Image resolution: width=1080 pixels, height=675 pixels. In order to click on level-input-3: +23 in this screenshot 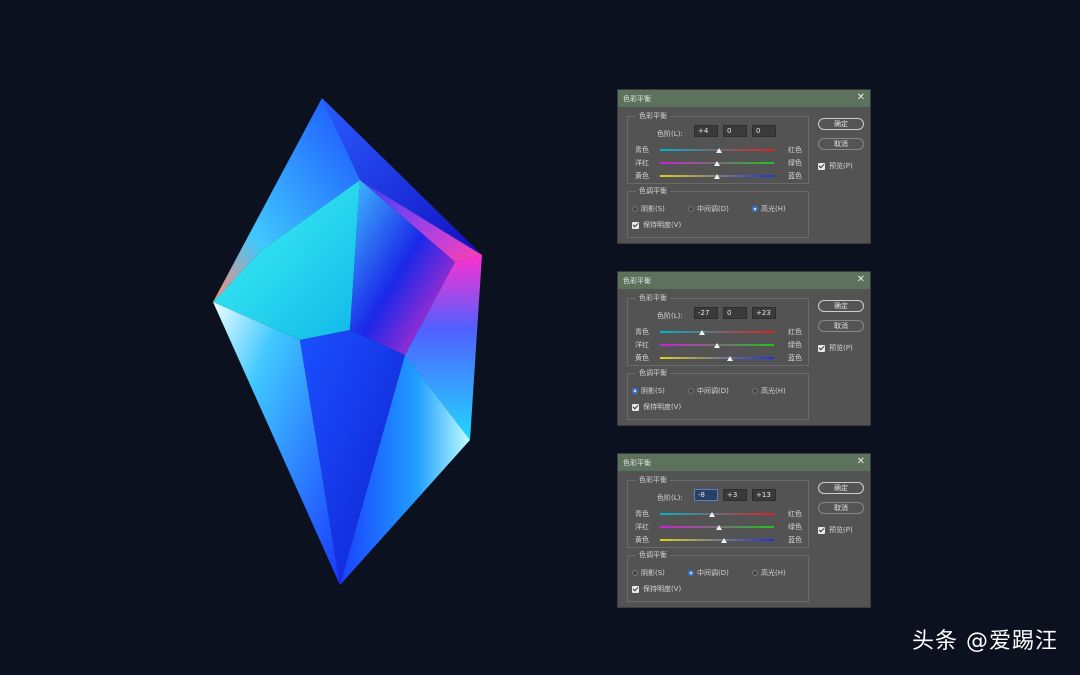, I will do `click(764, 313)`.